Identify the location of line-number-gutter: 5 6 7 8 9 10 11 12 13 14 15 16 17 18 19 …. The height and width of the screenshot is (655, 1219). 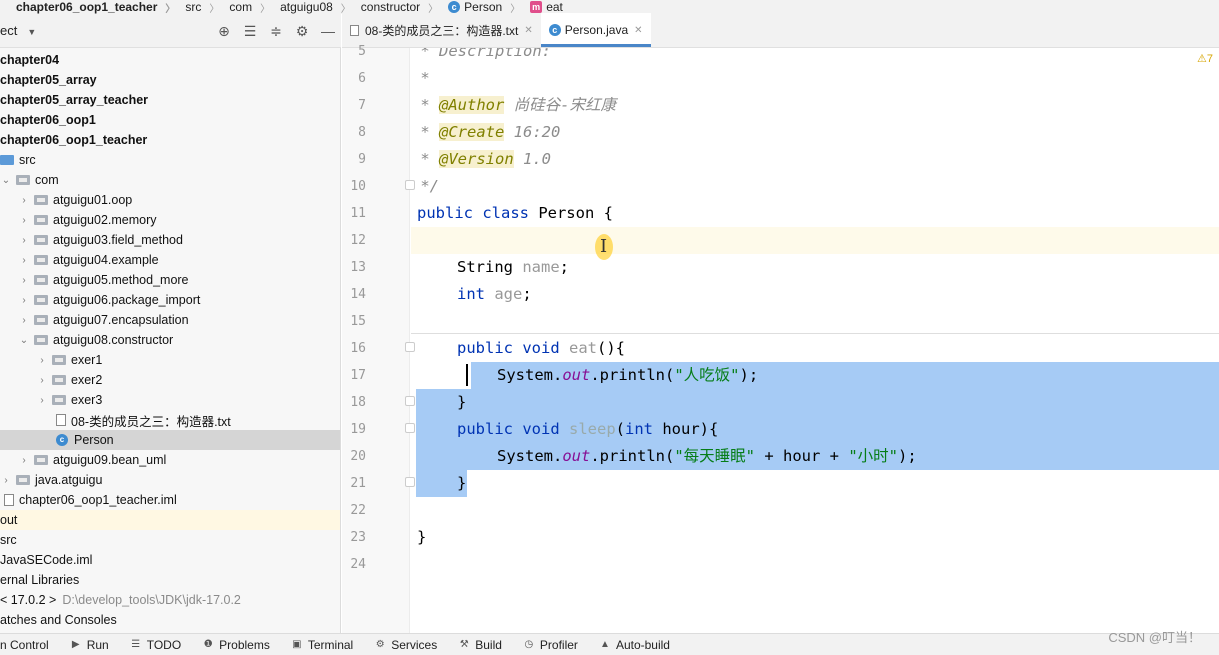
(378, 338).